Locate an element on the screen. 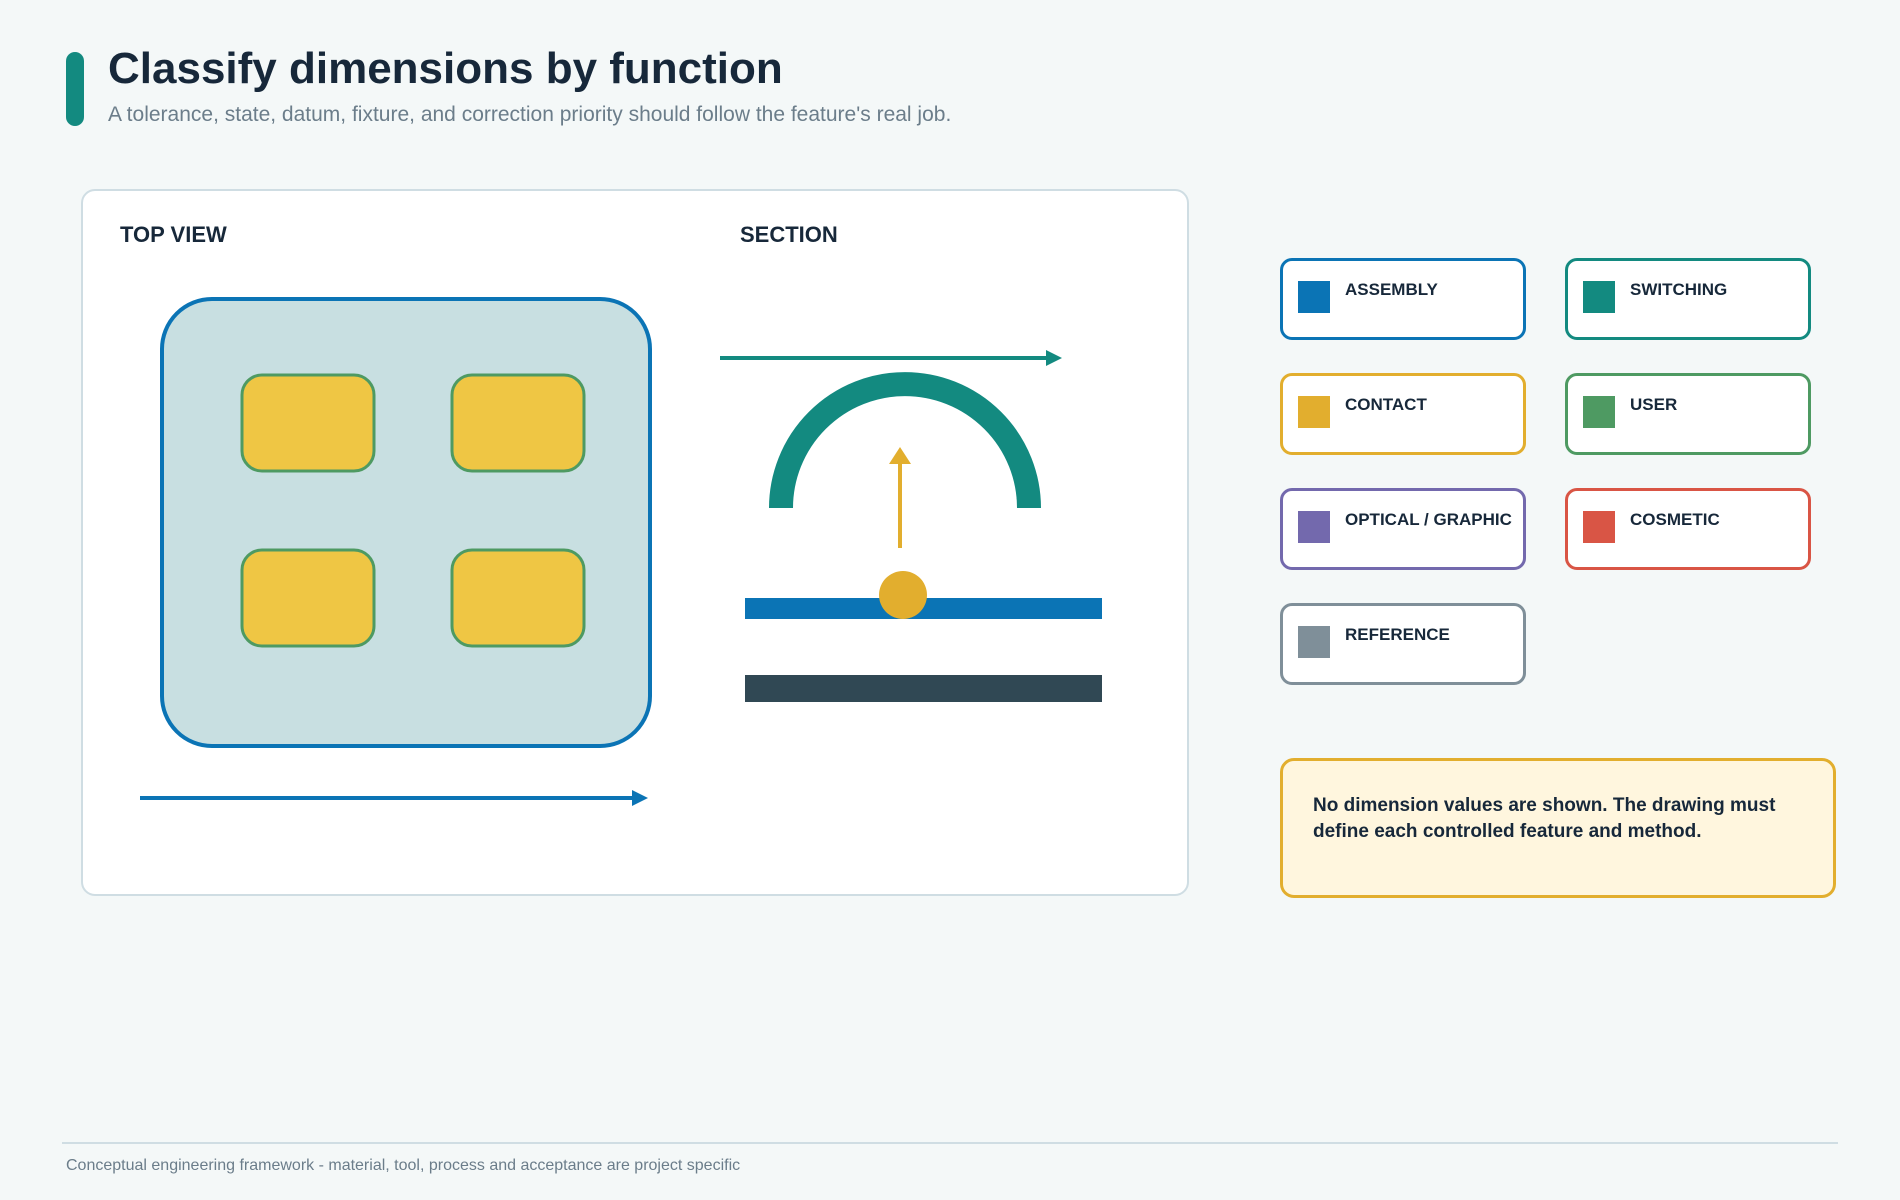  legend-label: USER is located at coordinates (1654, 404).